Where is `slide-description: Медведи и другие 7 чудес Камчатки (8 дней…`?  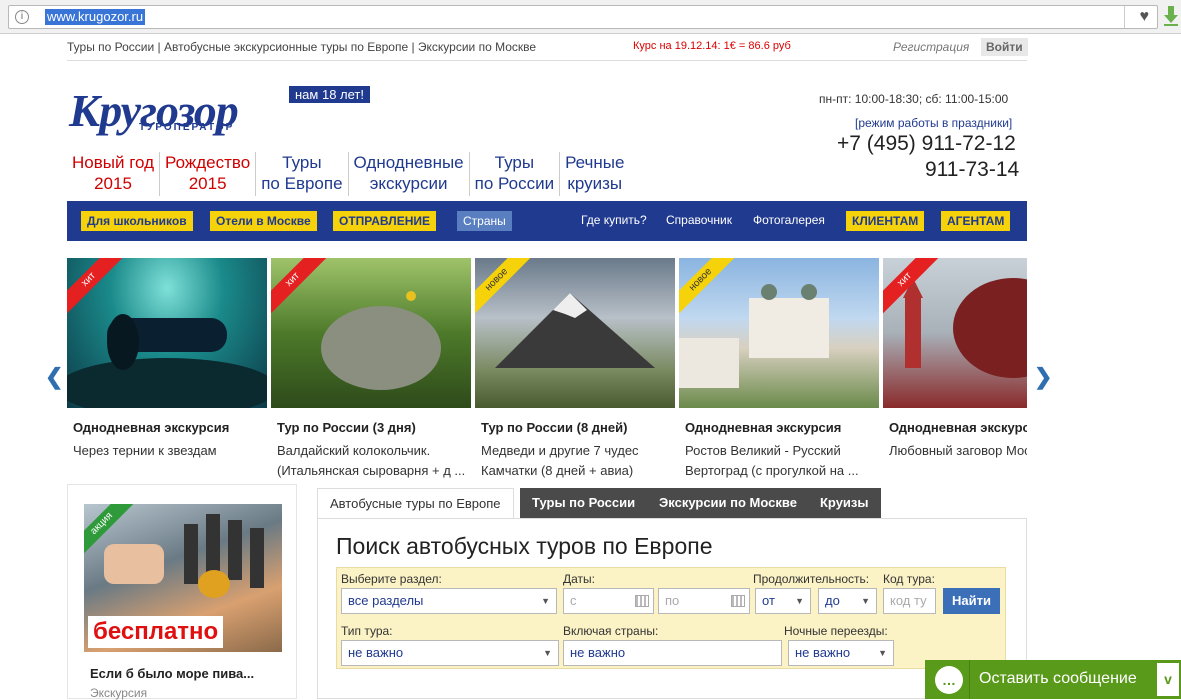 slide-description: Медведи и другие 7 чудес Камчатки (8 дней… is located at coordinates (578, 461).